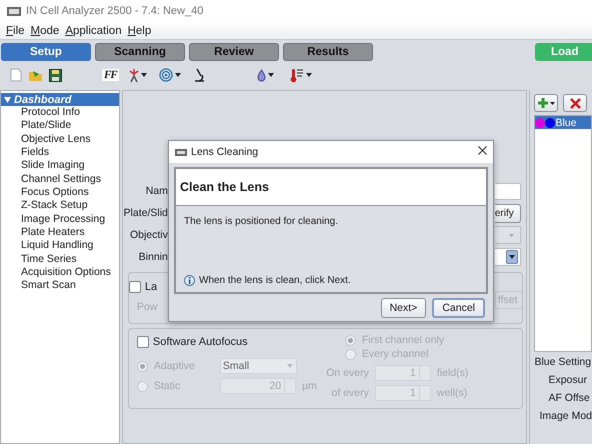 This screenshot has height=444, width=592. I want to click on dialog-hint: When the lens is clean, click Next., so click(275, 280).